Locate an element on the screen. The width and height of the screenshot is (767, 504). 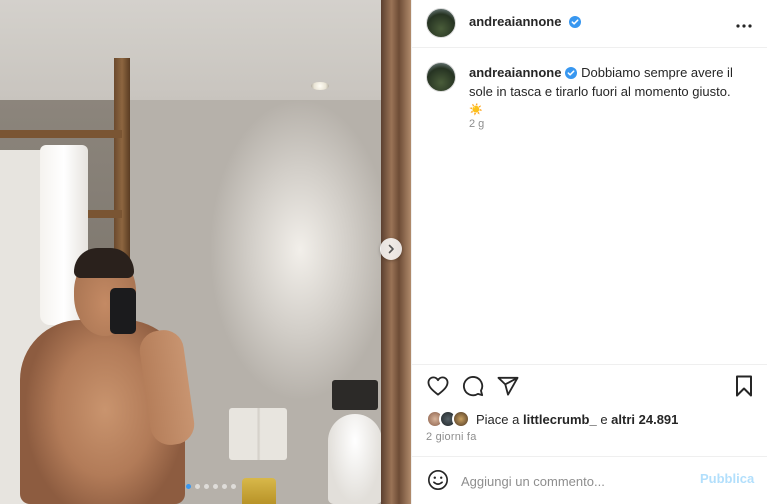
liker-avatars is located at coordinates (448, 419).